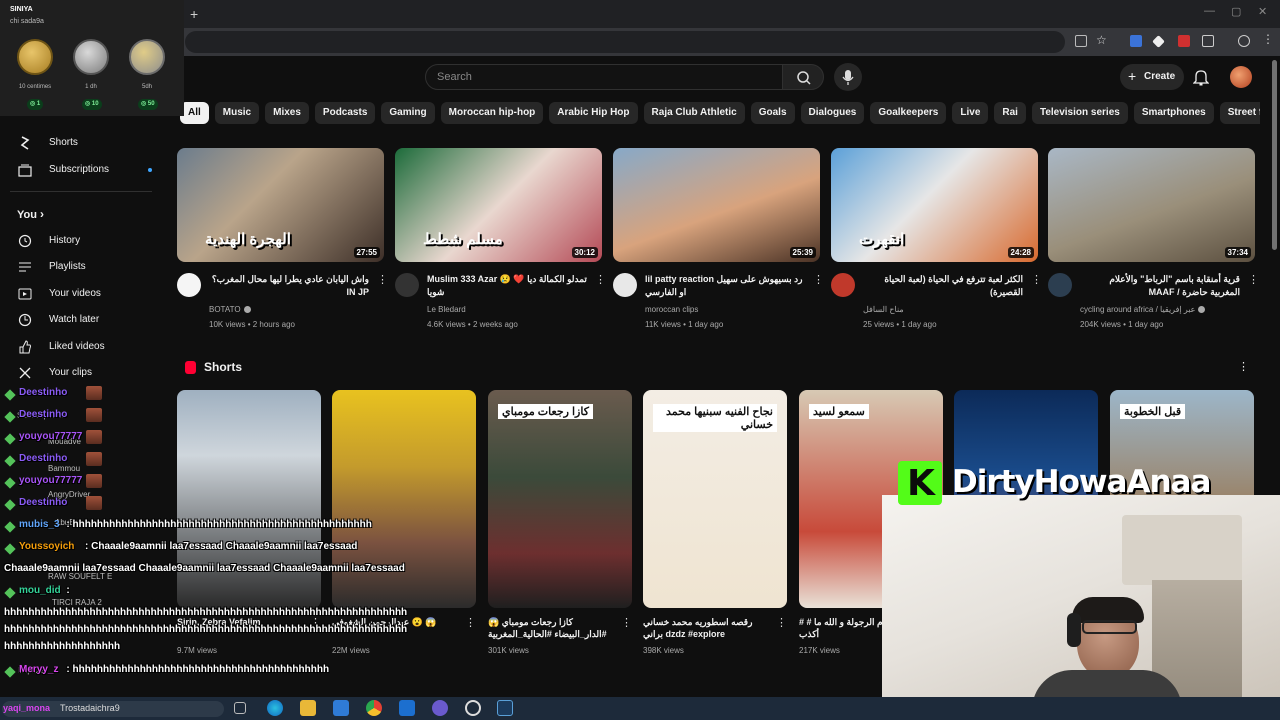  I want to click on chip-music: Music, so click(237, 113).